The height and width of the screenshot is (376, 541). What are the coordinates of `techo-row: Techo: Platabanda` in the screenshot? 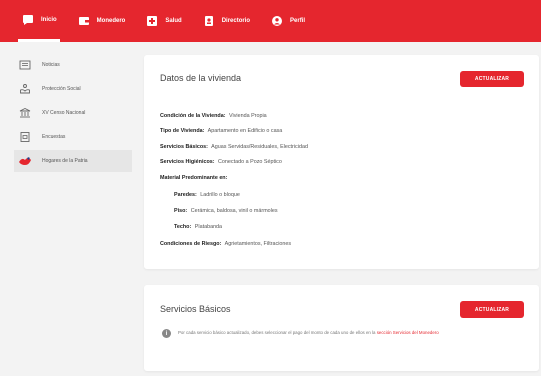 It's located at (198, 227).